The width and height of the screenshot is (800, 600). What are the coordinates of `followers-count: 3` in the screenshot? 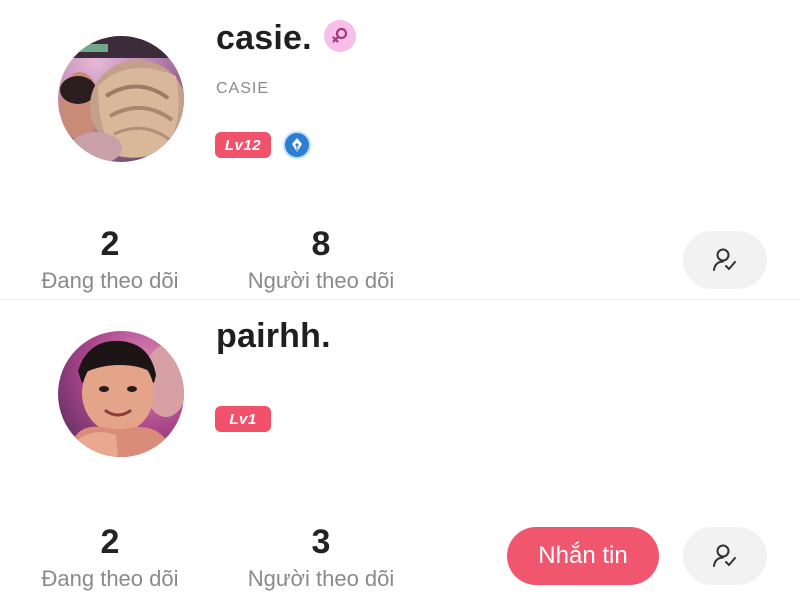 It's located at (321, 542).